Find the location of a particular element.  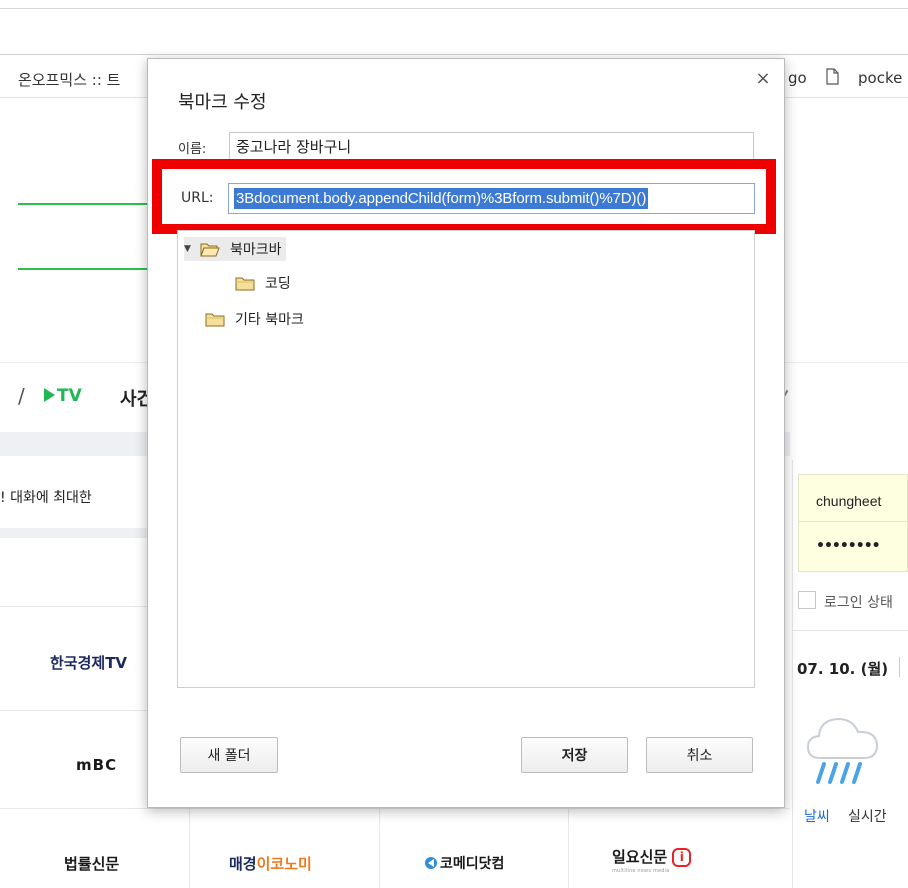

mk-economy-logo-a: 매경 is located at coordinates (243, 864).